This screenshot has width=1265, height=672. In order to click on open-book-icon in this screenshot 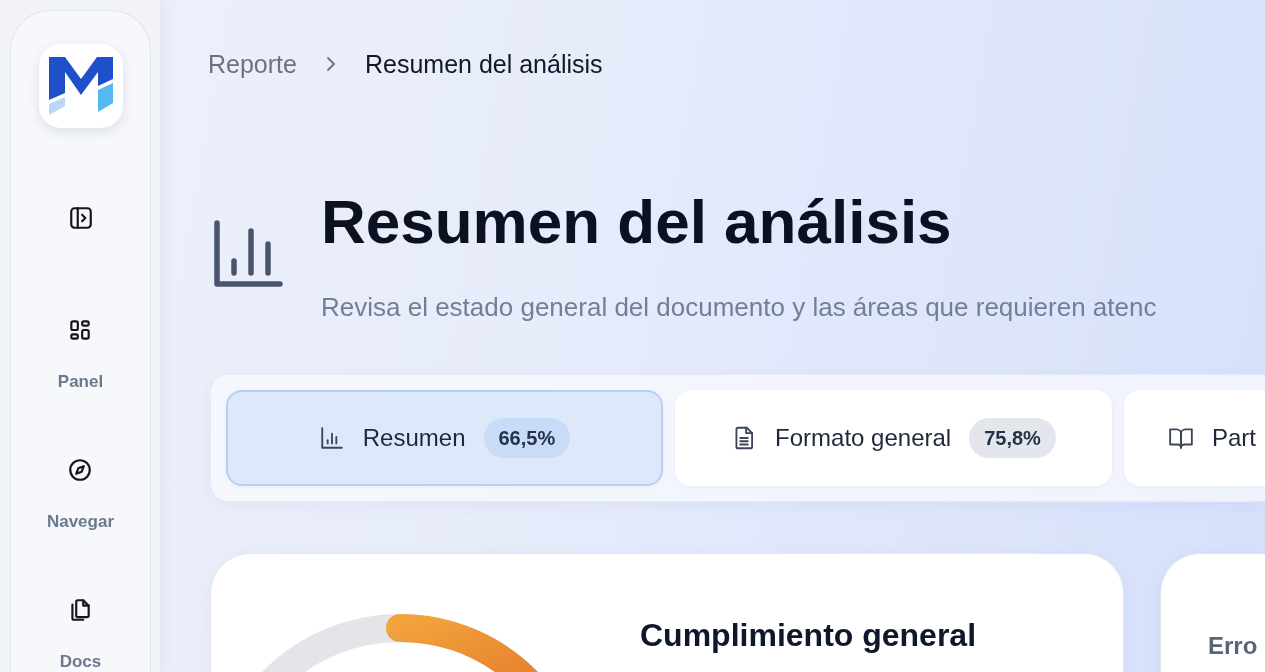, I will do `click(1181, 438)`.